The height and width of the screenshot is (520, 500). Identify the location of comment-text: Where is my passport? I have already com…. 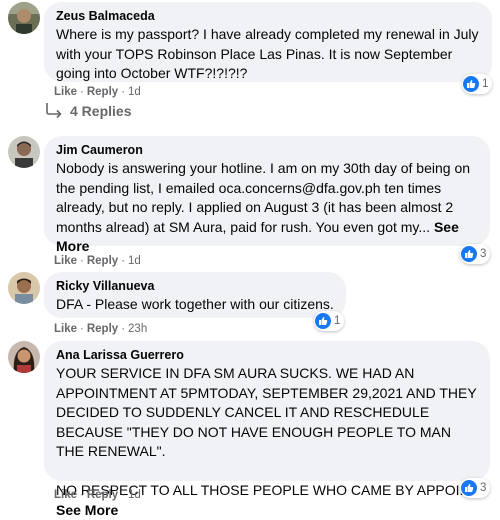
(269, 53).